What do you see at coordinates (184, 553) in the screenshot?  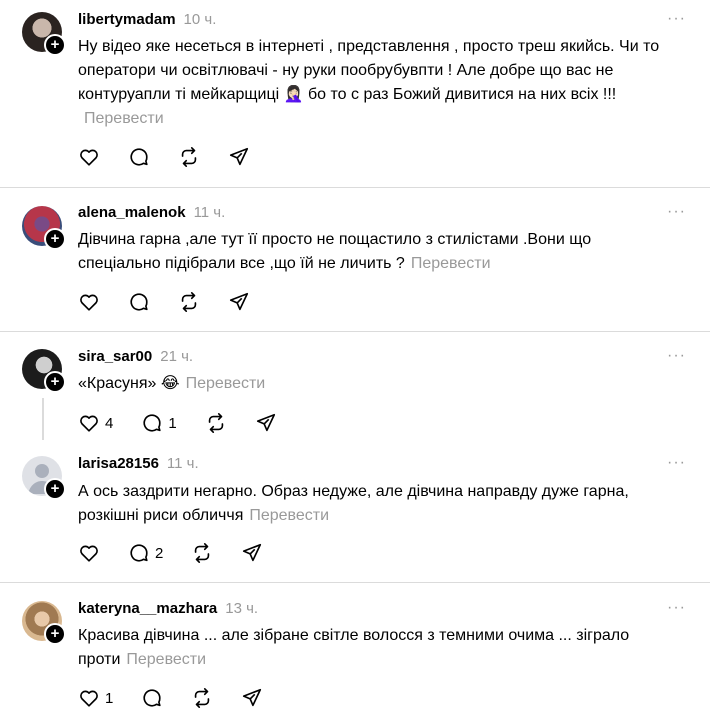 I see `action-bar: 2` at bounding box center [184, 553].